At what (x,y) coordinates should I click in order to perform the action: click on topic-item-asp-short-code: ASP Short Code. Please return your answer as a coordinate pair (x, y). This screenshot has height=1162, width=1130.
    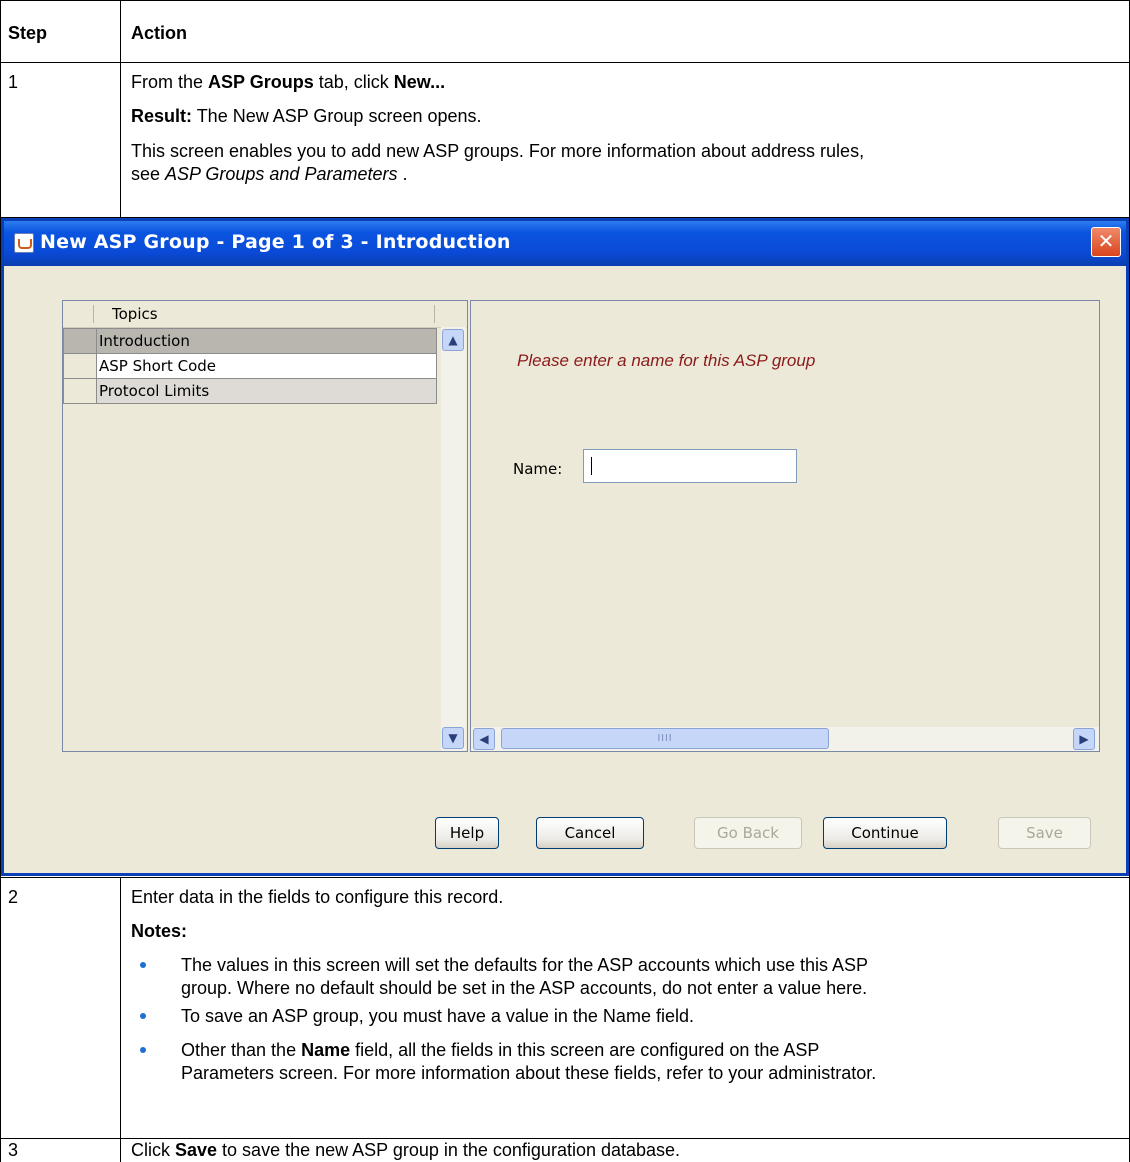
    Looking at the image, I should click on (250, 366).